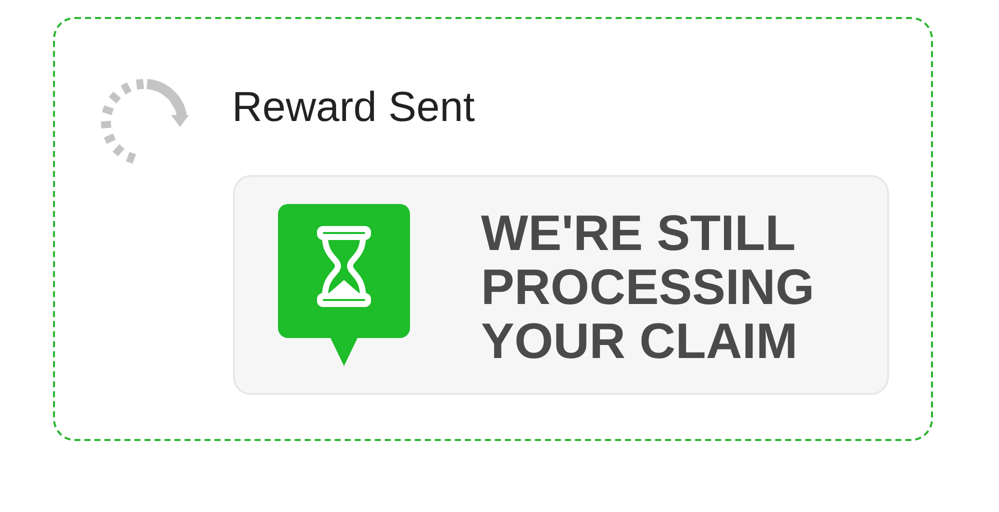 This screenshot has height=512, width=999. What do you see at coordinates (344, 286) in the screenshot?
I see `hourglass-icon` at bounding box center [344, 286].